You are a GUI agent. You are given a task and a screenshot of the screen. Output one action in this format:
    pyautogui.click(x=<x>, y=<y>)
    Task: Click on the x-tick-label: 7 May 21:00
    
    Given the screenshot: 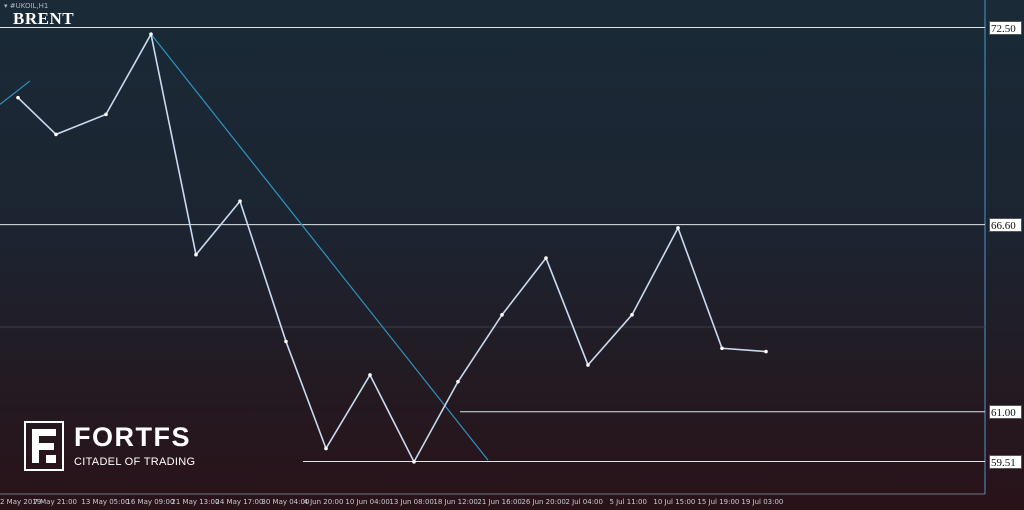 What is the action you would take?
    pyautogui.click(x=55, y=502)
    